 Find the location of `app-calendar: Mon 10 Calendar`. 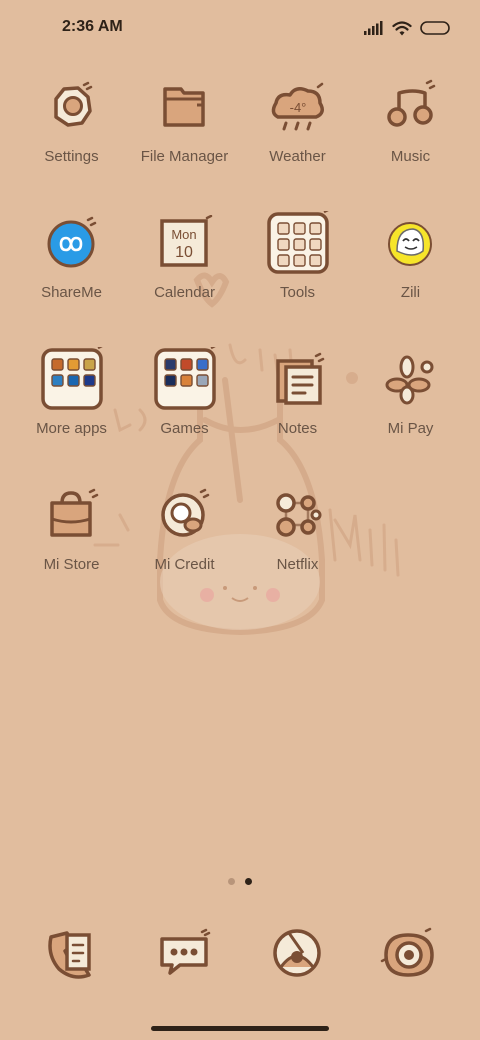

app-calendar: Mon 10 Calendar is located at coordinates (184, 266).